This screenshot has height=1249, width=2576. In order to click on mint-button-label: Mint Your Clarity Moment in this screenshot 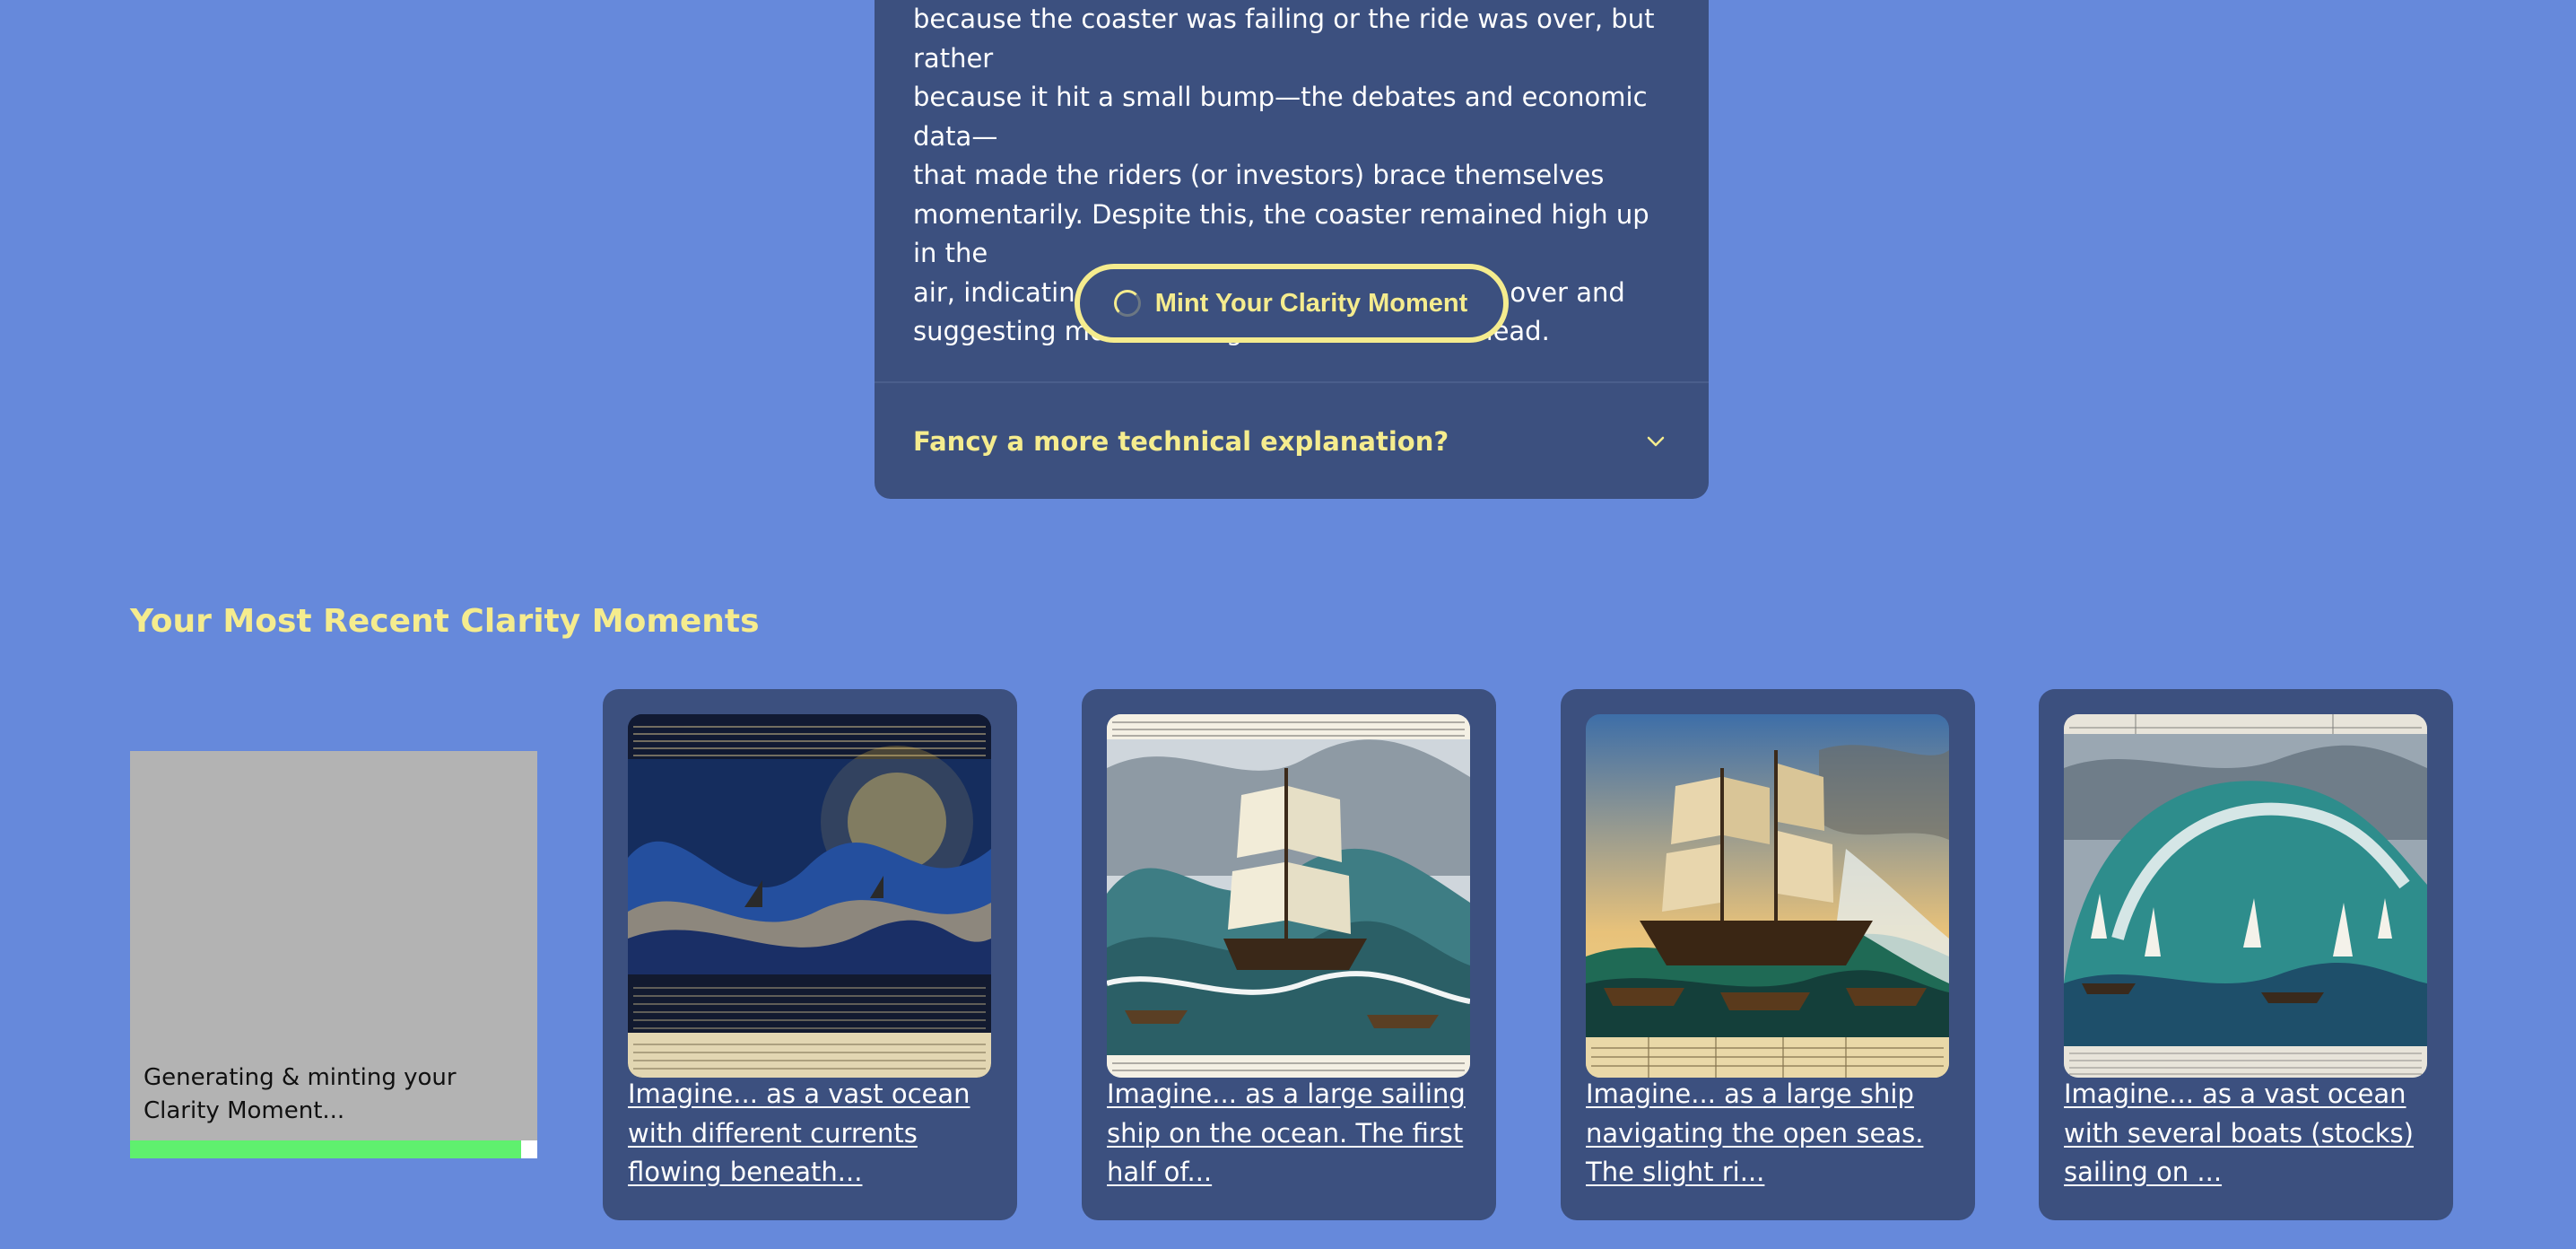, I will do `click(1311, 303)`.